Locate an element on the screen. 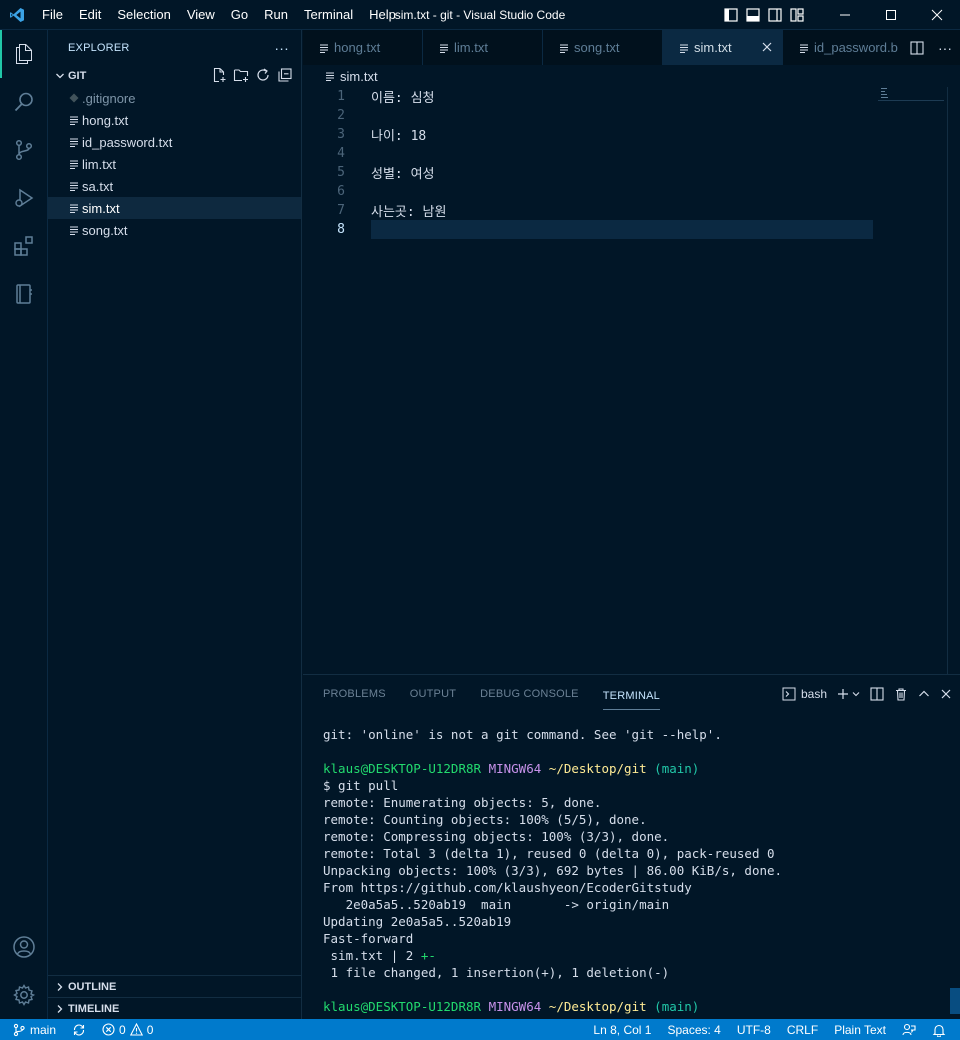 The width and height of the screenshot is (960, 1040). encoding: UTF-8 is located at coordinates (754, 1029).